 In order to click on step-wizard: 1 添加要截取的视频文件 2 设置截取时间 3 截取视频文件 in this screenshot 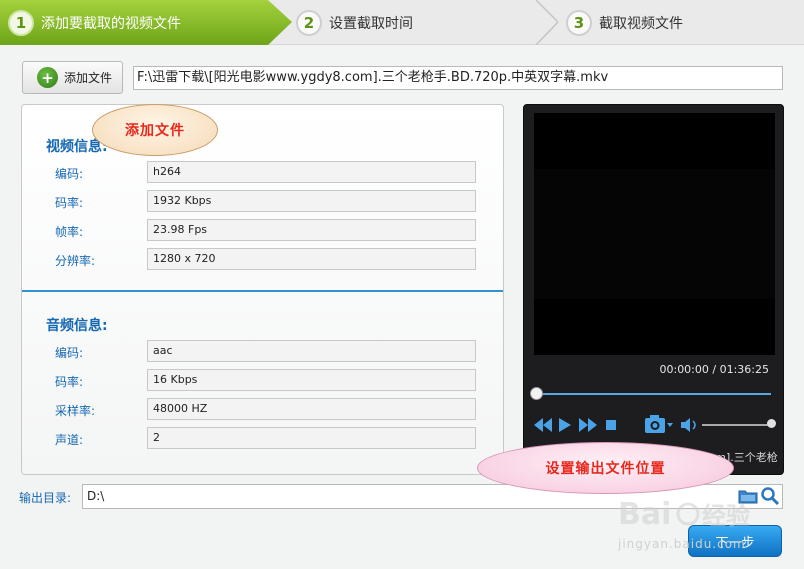, I will do `click(402, 22)`.